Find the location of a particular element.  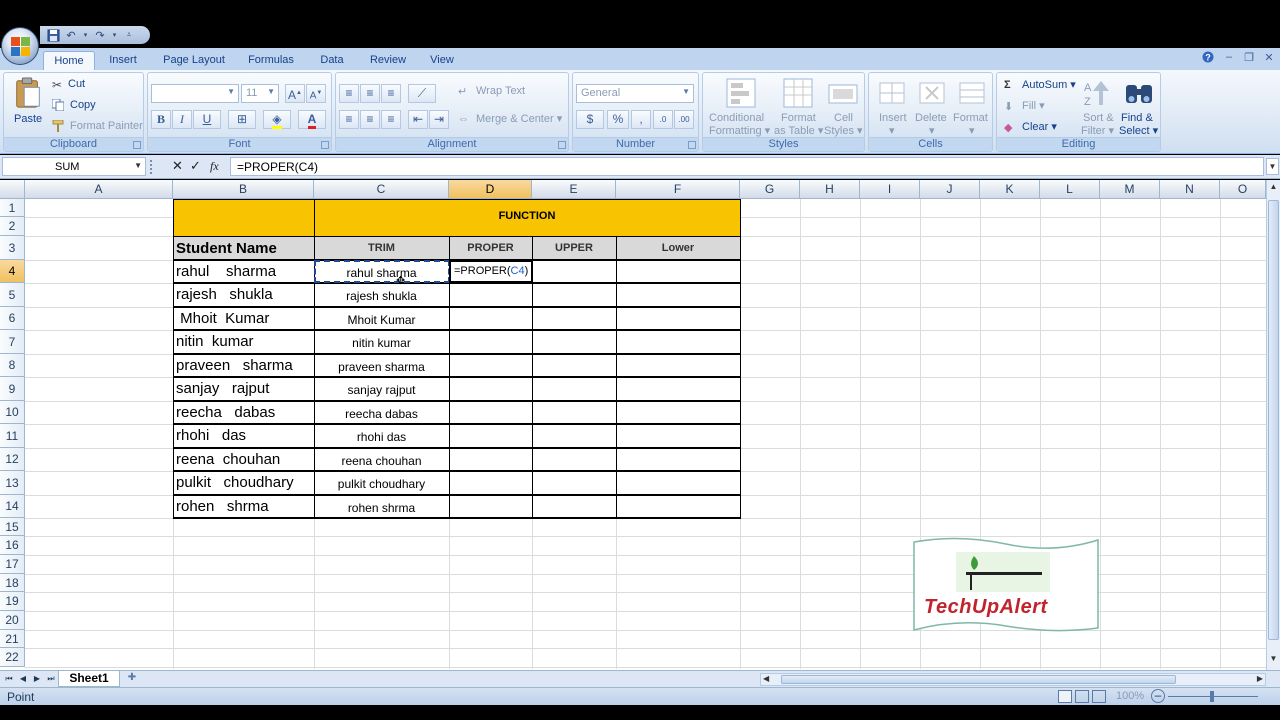

tab-review: Review is located at coordinates (388, 60).